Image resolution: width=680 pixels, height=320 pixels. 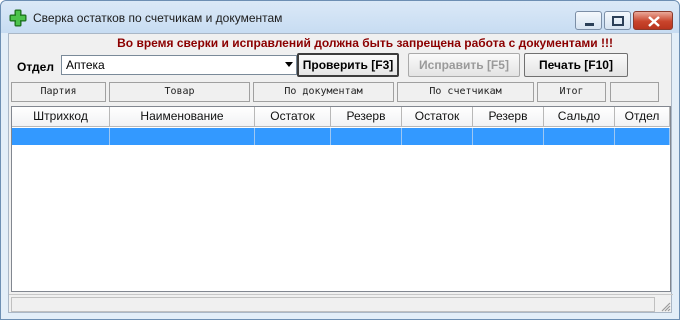 What do you see at coordinates (437, 117) in the screenshot?
I see `column-header-counter-stock: Остаток` at bounding box center [437, 117].